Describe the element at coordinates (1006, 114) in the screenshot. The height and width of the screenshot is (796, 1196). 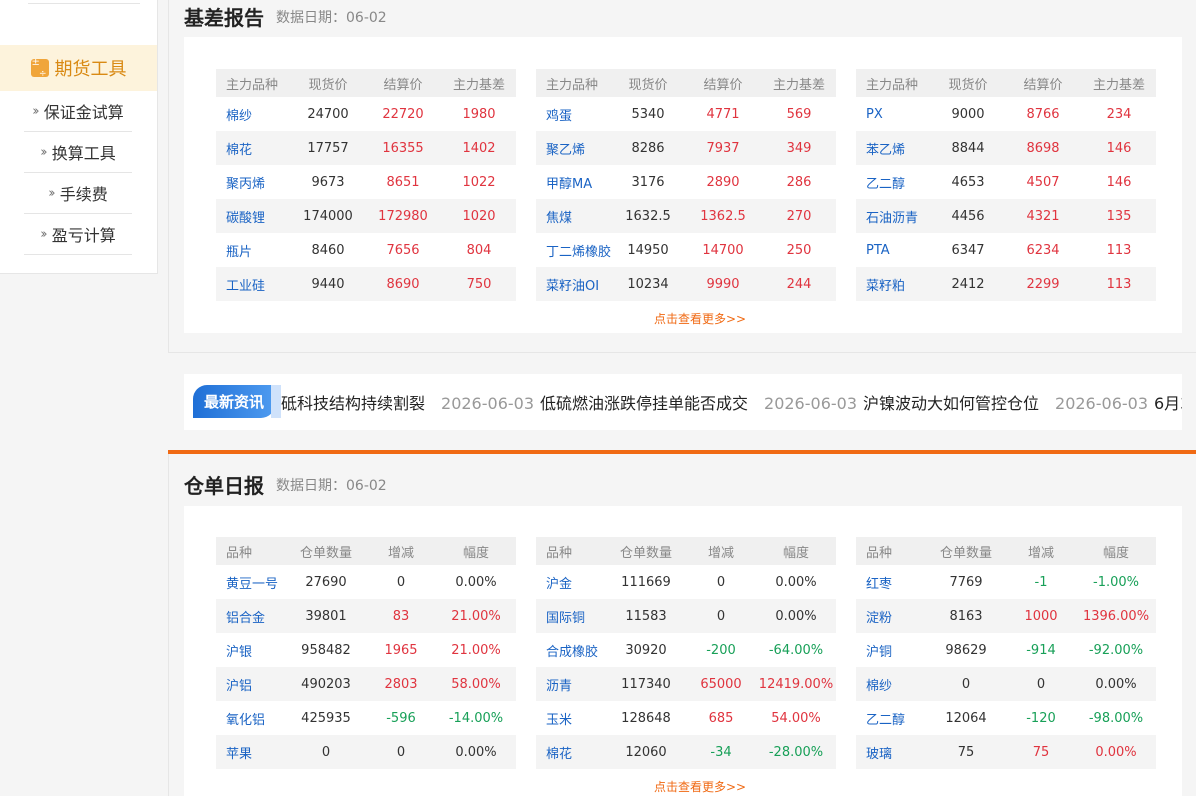
I see `table-row: PX 9000 8766 234` at that location.